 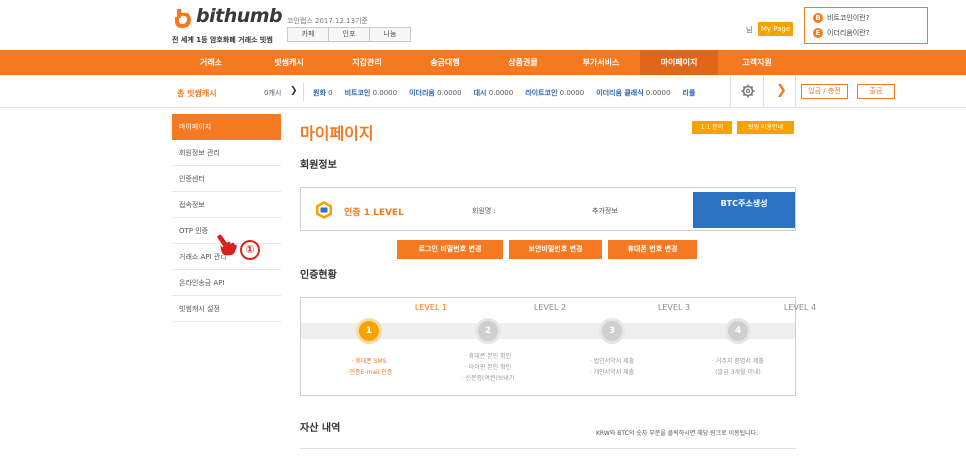 I want to click on coin-date: 코인랩스 2017.12.13기준, so click(x=327, y=21).